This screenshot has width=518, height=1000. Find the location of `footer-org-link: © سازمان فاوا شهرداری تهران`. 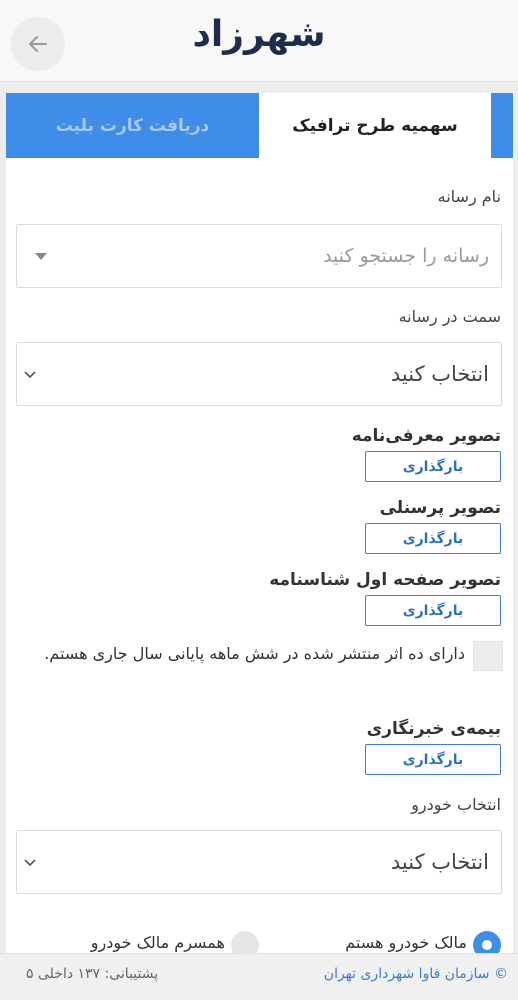

footer-org-link: © سازمان فاوا شهرداری تهران is located at coordinates (416, 974).